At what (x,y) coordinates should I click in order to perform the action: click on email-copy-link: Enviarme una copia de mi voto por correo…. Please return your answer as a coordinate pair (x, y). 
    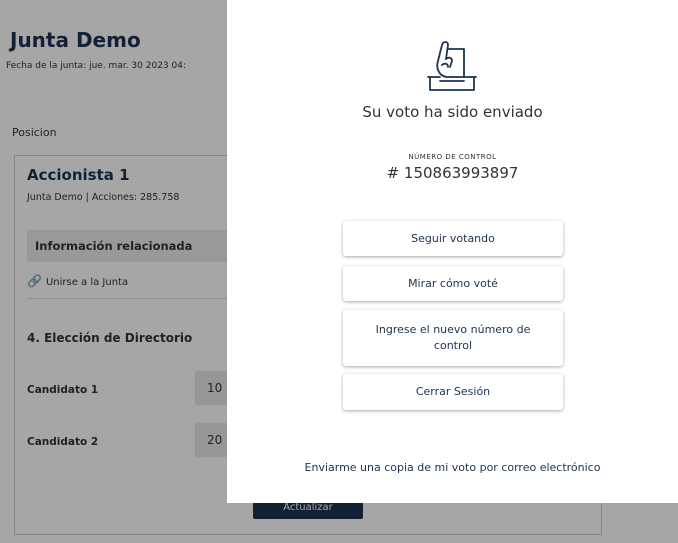
    Looking at the image, I should click on (452, 467).